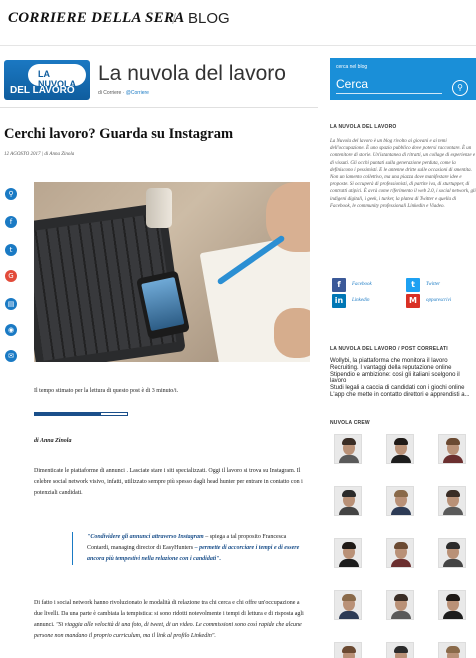 The height and width of the screenshot is (658, 476). Describe the element at coordinates (11, 194) in the screenshot. I see `share-icon: ⚲` at that location.